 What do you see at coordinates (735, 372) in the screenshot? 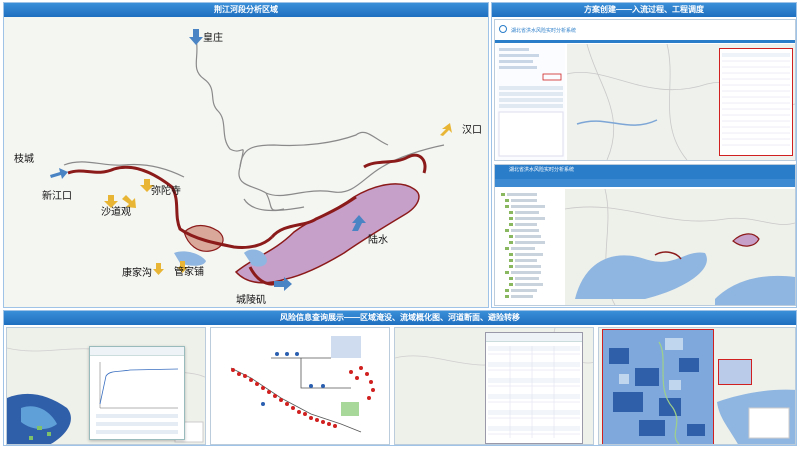
I see `evacuation-mini-box` at bounding box center [735, 372].